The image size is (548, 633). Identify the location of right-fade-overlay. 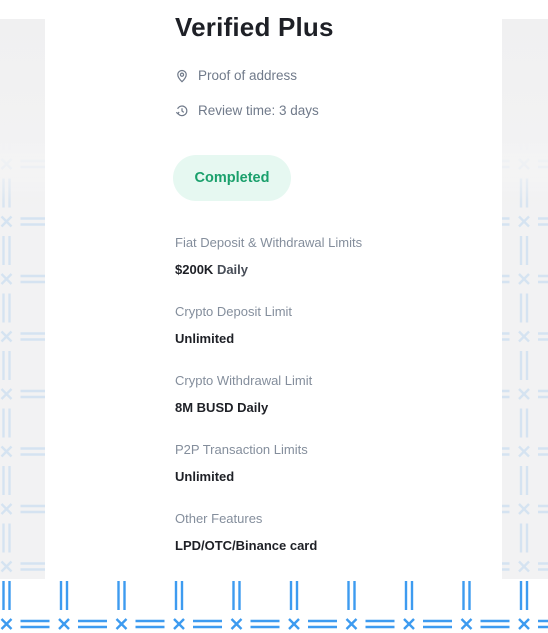
(525, 119).